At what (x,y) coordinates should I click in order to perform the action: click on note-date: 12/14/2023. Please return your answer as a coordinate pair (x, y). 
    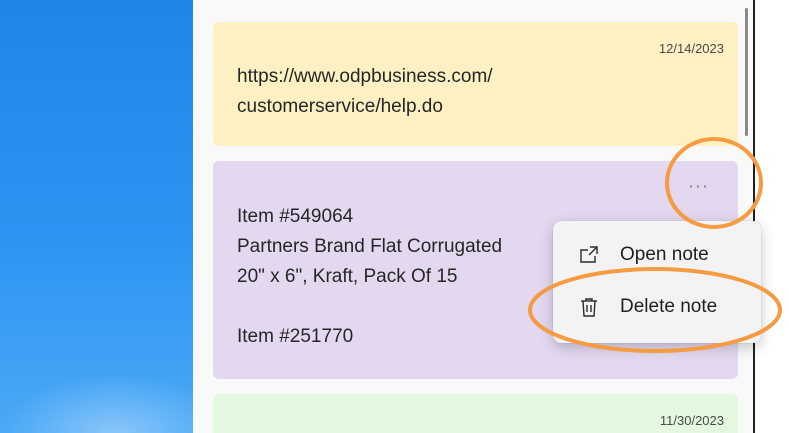
    Looking at the image, I should click on (691, 48).